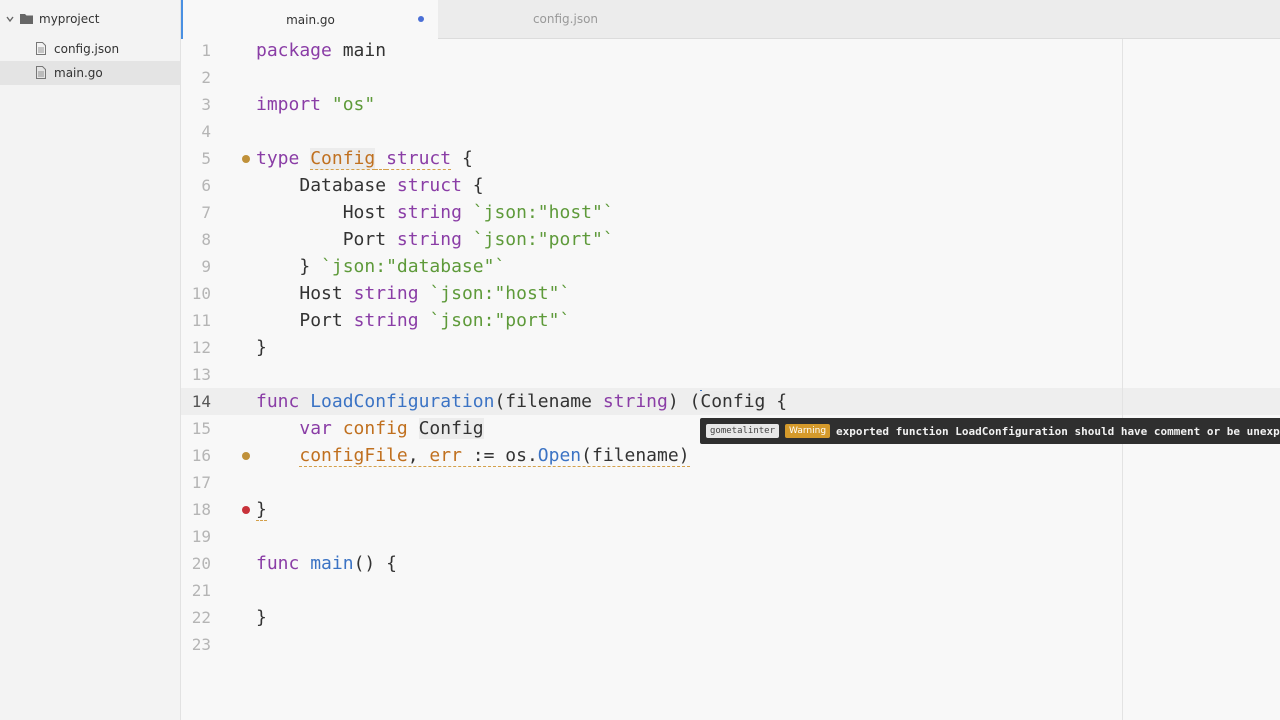  I want to click on linter-badge: gometalinter, so click(743, 431).